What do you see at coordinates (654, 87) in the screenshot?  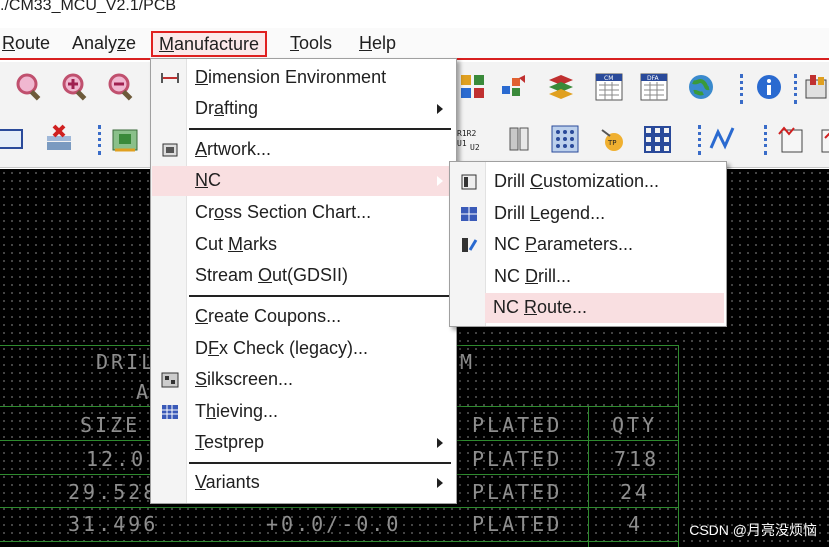 I see `dfa-icon: DFA` at bounding box center [654, 87].